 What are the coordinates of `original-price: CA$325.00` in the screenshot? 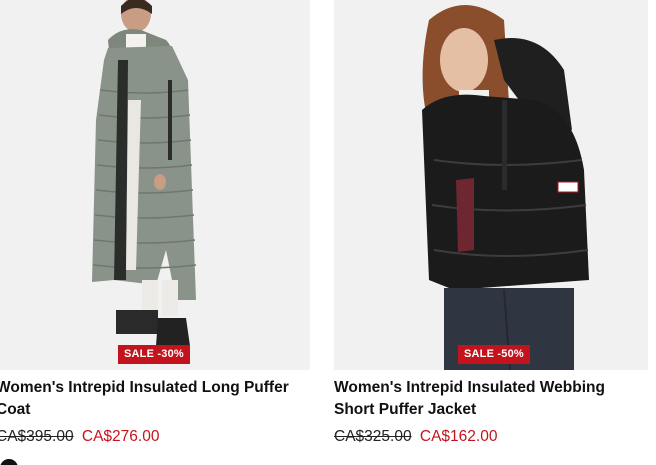 It's located at (373, 436).